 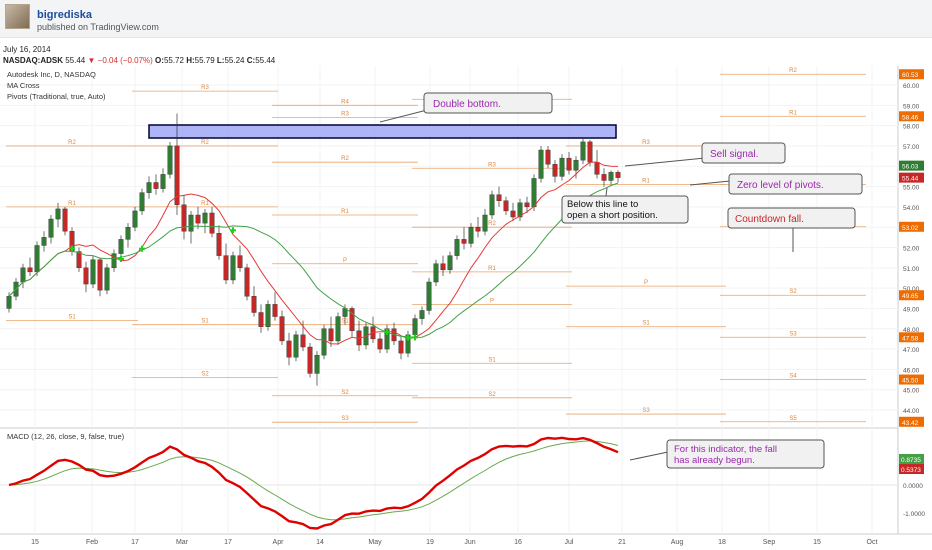 I want to click on price-tick-label: 57.00, so click(x=911, y=147).